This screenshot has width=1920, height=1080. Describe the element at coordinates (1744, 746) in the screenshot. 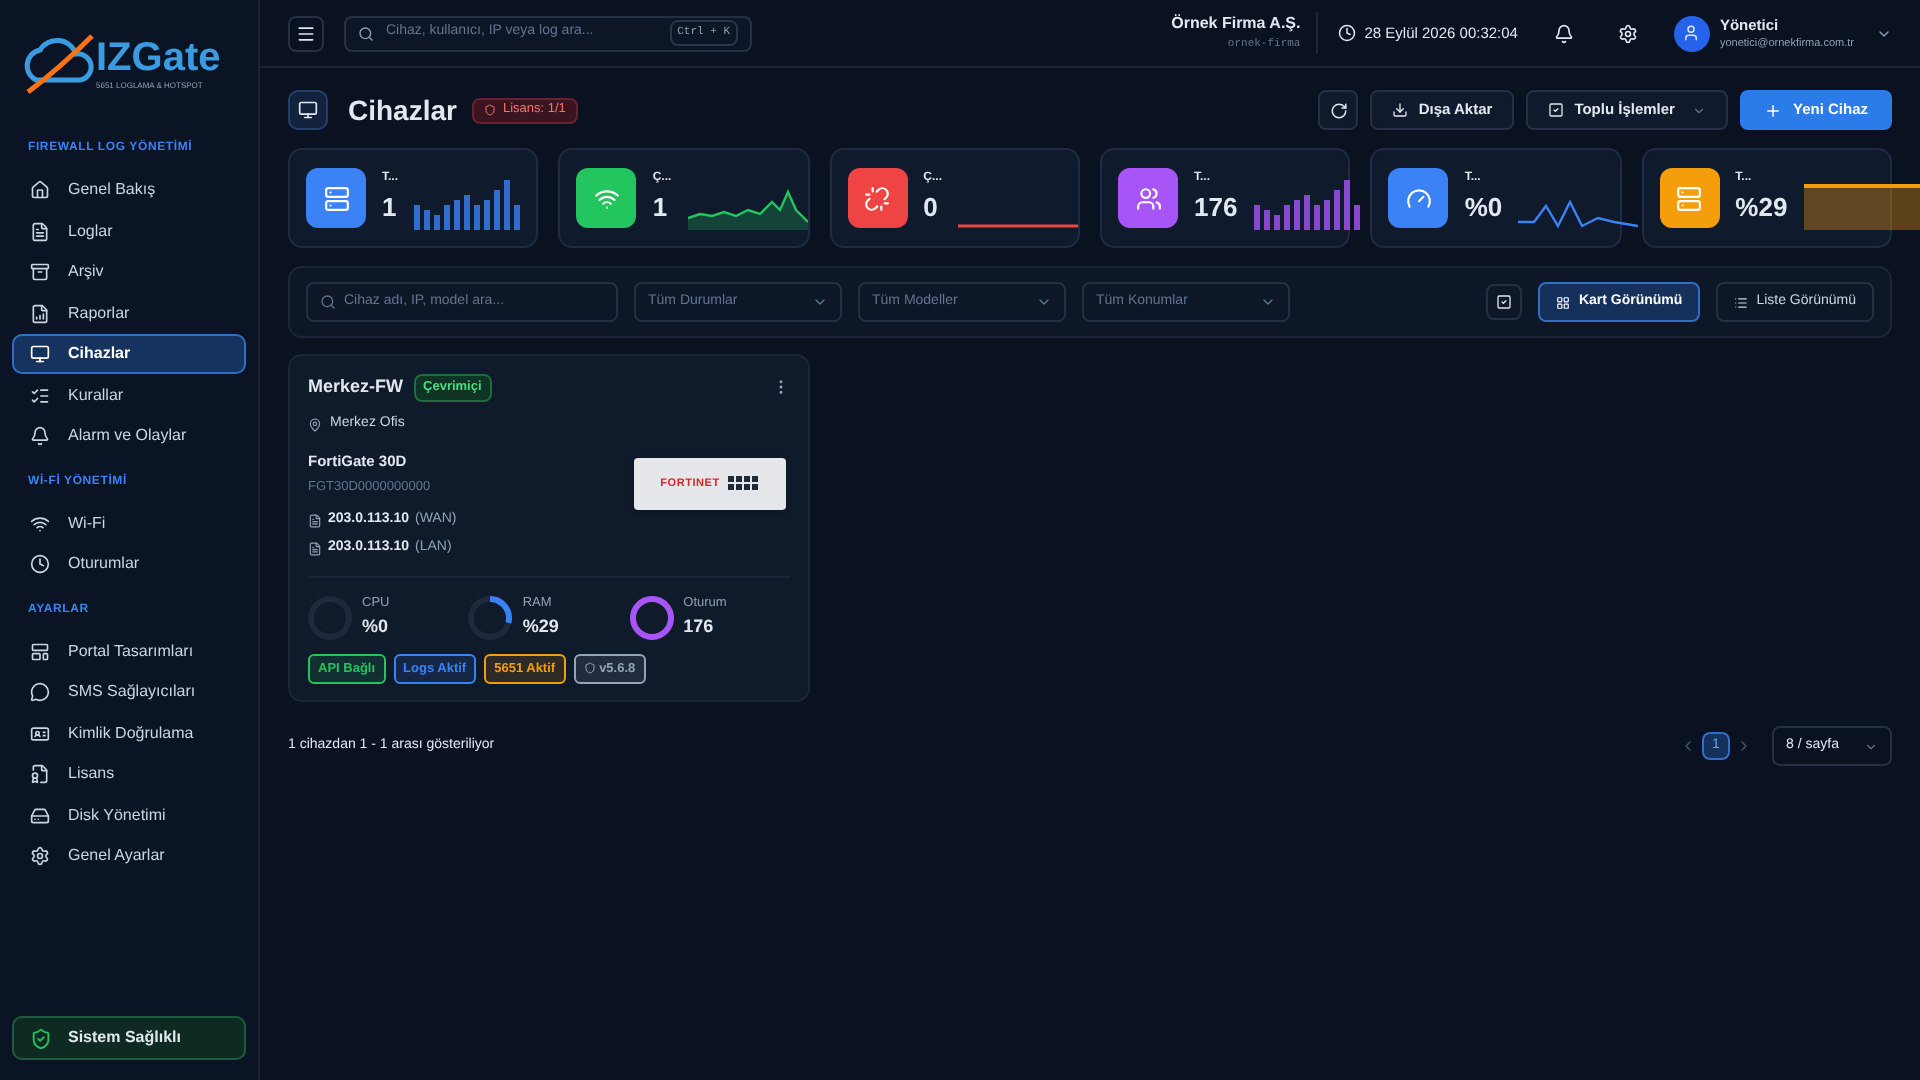

I see `next-page-icon` at that location.